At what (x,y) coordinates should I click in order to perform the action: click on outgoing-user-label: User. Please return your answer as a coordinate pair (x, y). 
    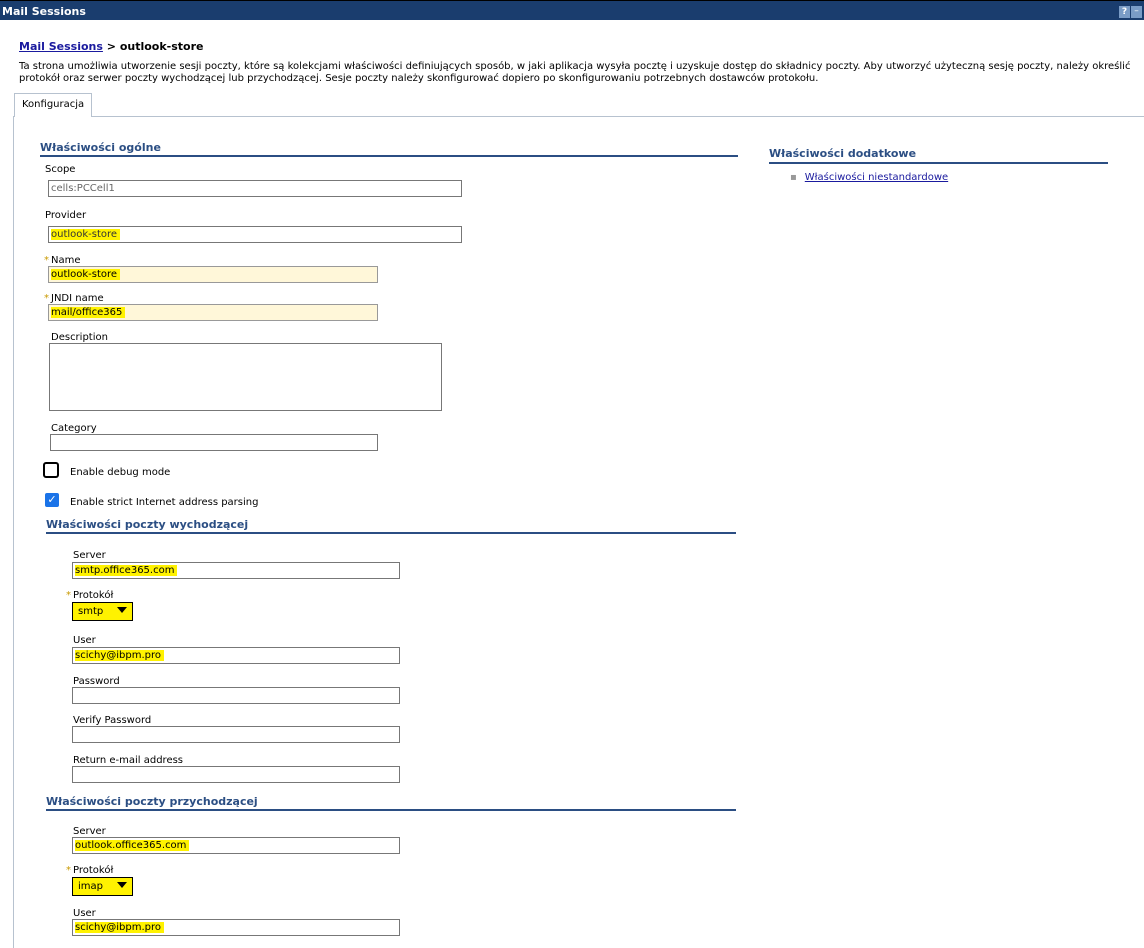
    Looking at the image, I should click on (84, 640).